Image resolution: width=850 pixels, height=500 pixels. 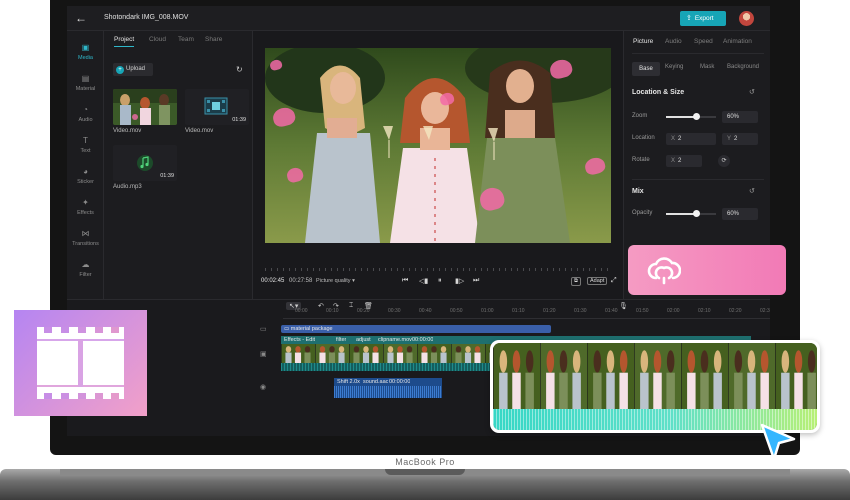 I want to click on upload-label: Upload, so click(x=136, y=69).